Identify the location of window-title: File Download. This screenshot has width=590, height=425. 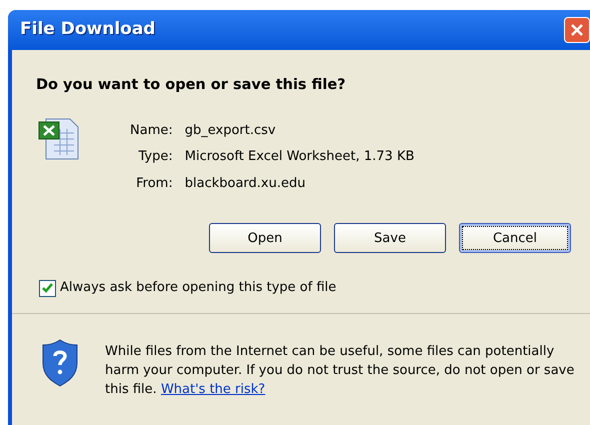
(88, 30).